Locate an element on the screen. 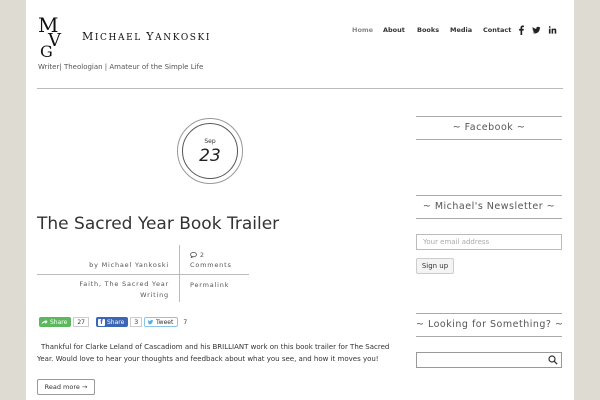  share-widget: Share 27 is located at coordinates (64, 322).